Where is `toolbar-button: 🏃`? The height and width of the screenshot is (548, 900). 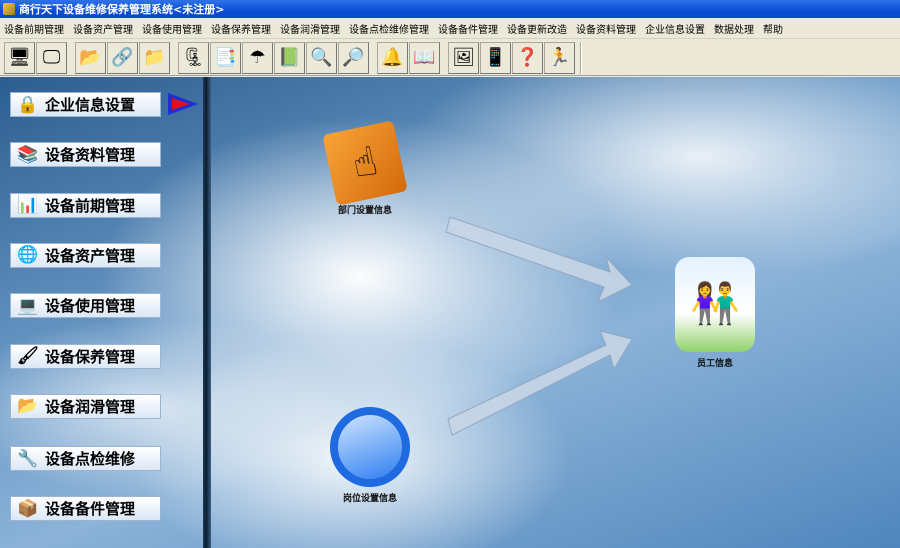
toolbar-button: 🏃 is located at coordinates (559, 57).